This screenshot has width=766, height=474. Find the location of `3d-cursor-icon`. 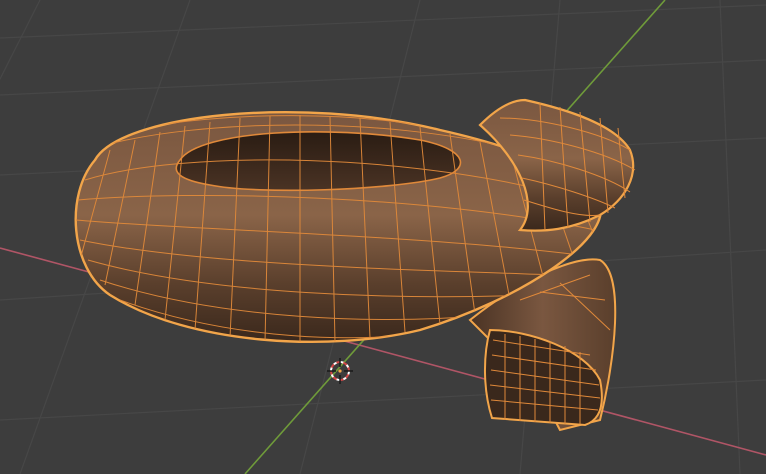

3d-cursor-icon is located at coordinates (340, 371).